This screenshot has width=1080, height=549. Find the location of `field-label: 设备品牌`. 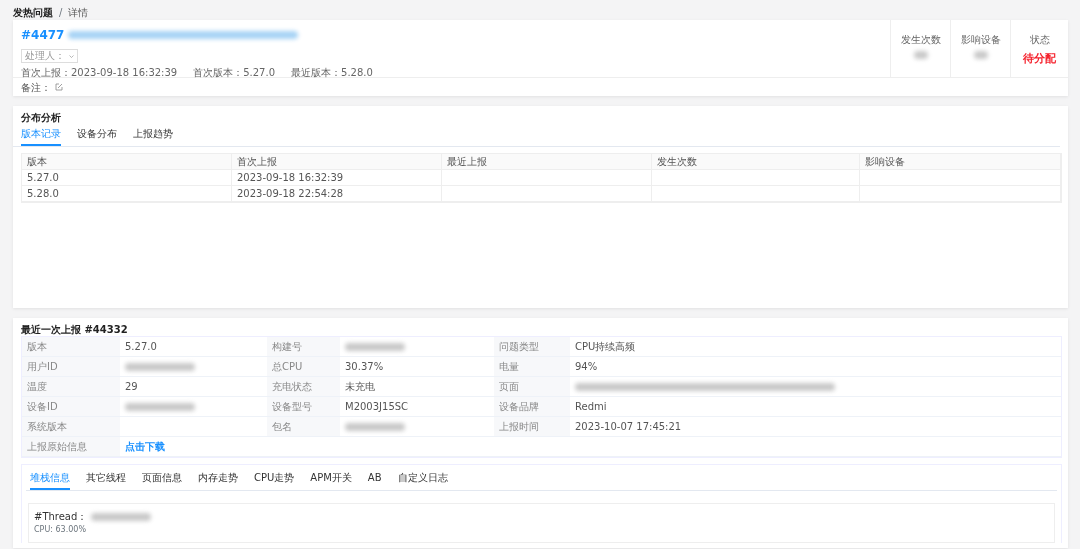

field-label: 设备品牌 is located at coordinates (532, 407).